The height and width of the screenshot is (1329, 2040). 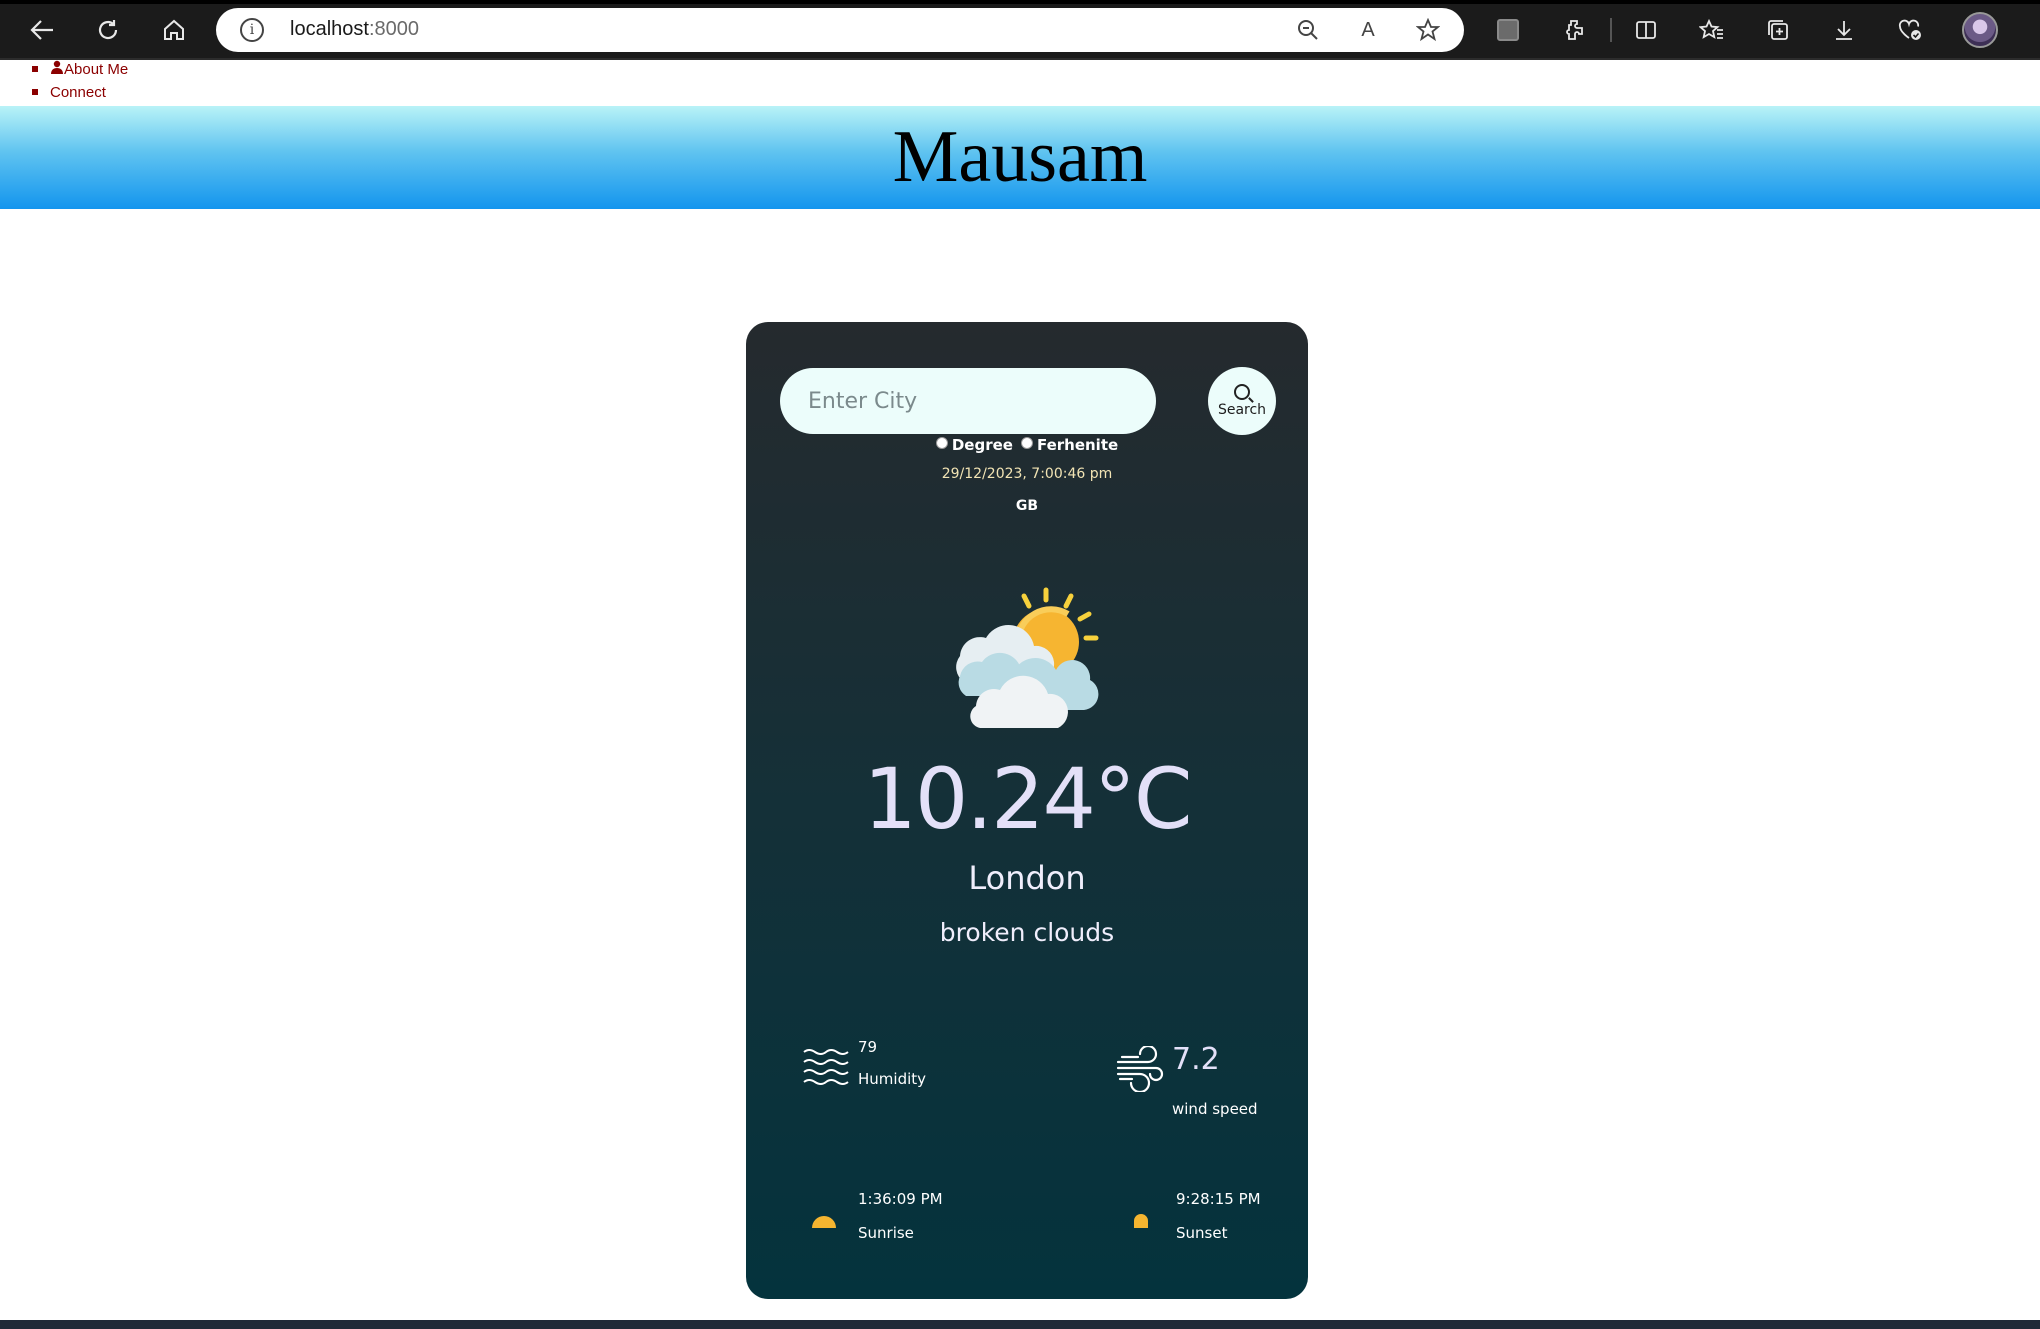 I want to click on humidity-label: Humidity, so click(x=892, y=1079).